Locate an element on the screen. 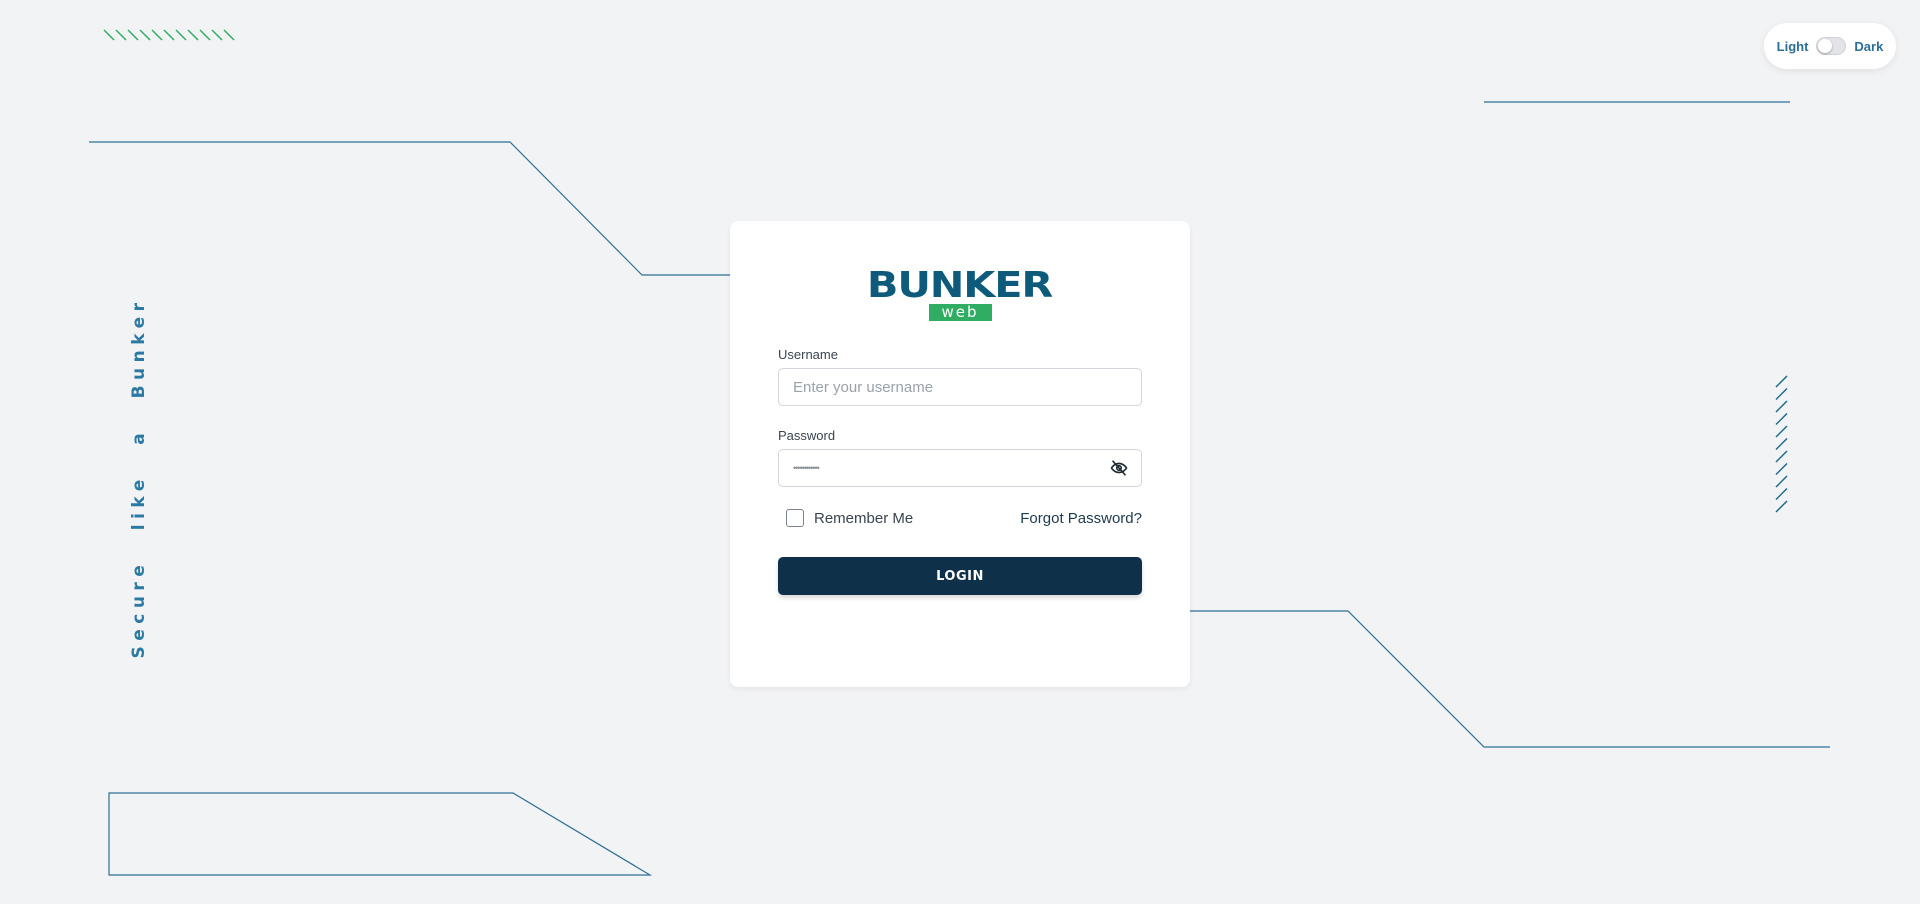  green-hatch-pattern is located at coordinates (169, 35).